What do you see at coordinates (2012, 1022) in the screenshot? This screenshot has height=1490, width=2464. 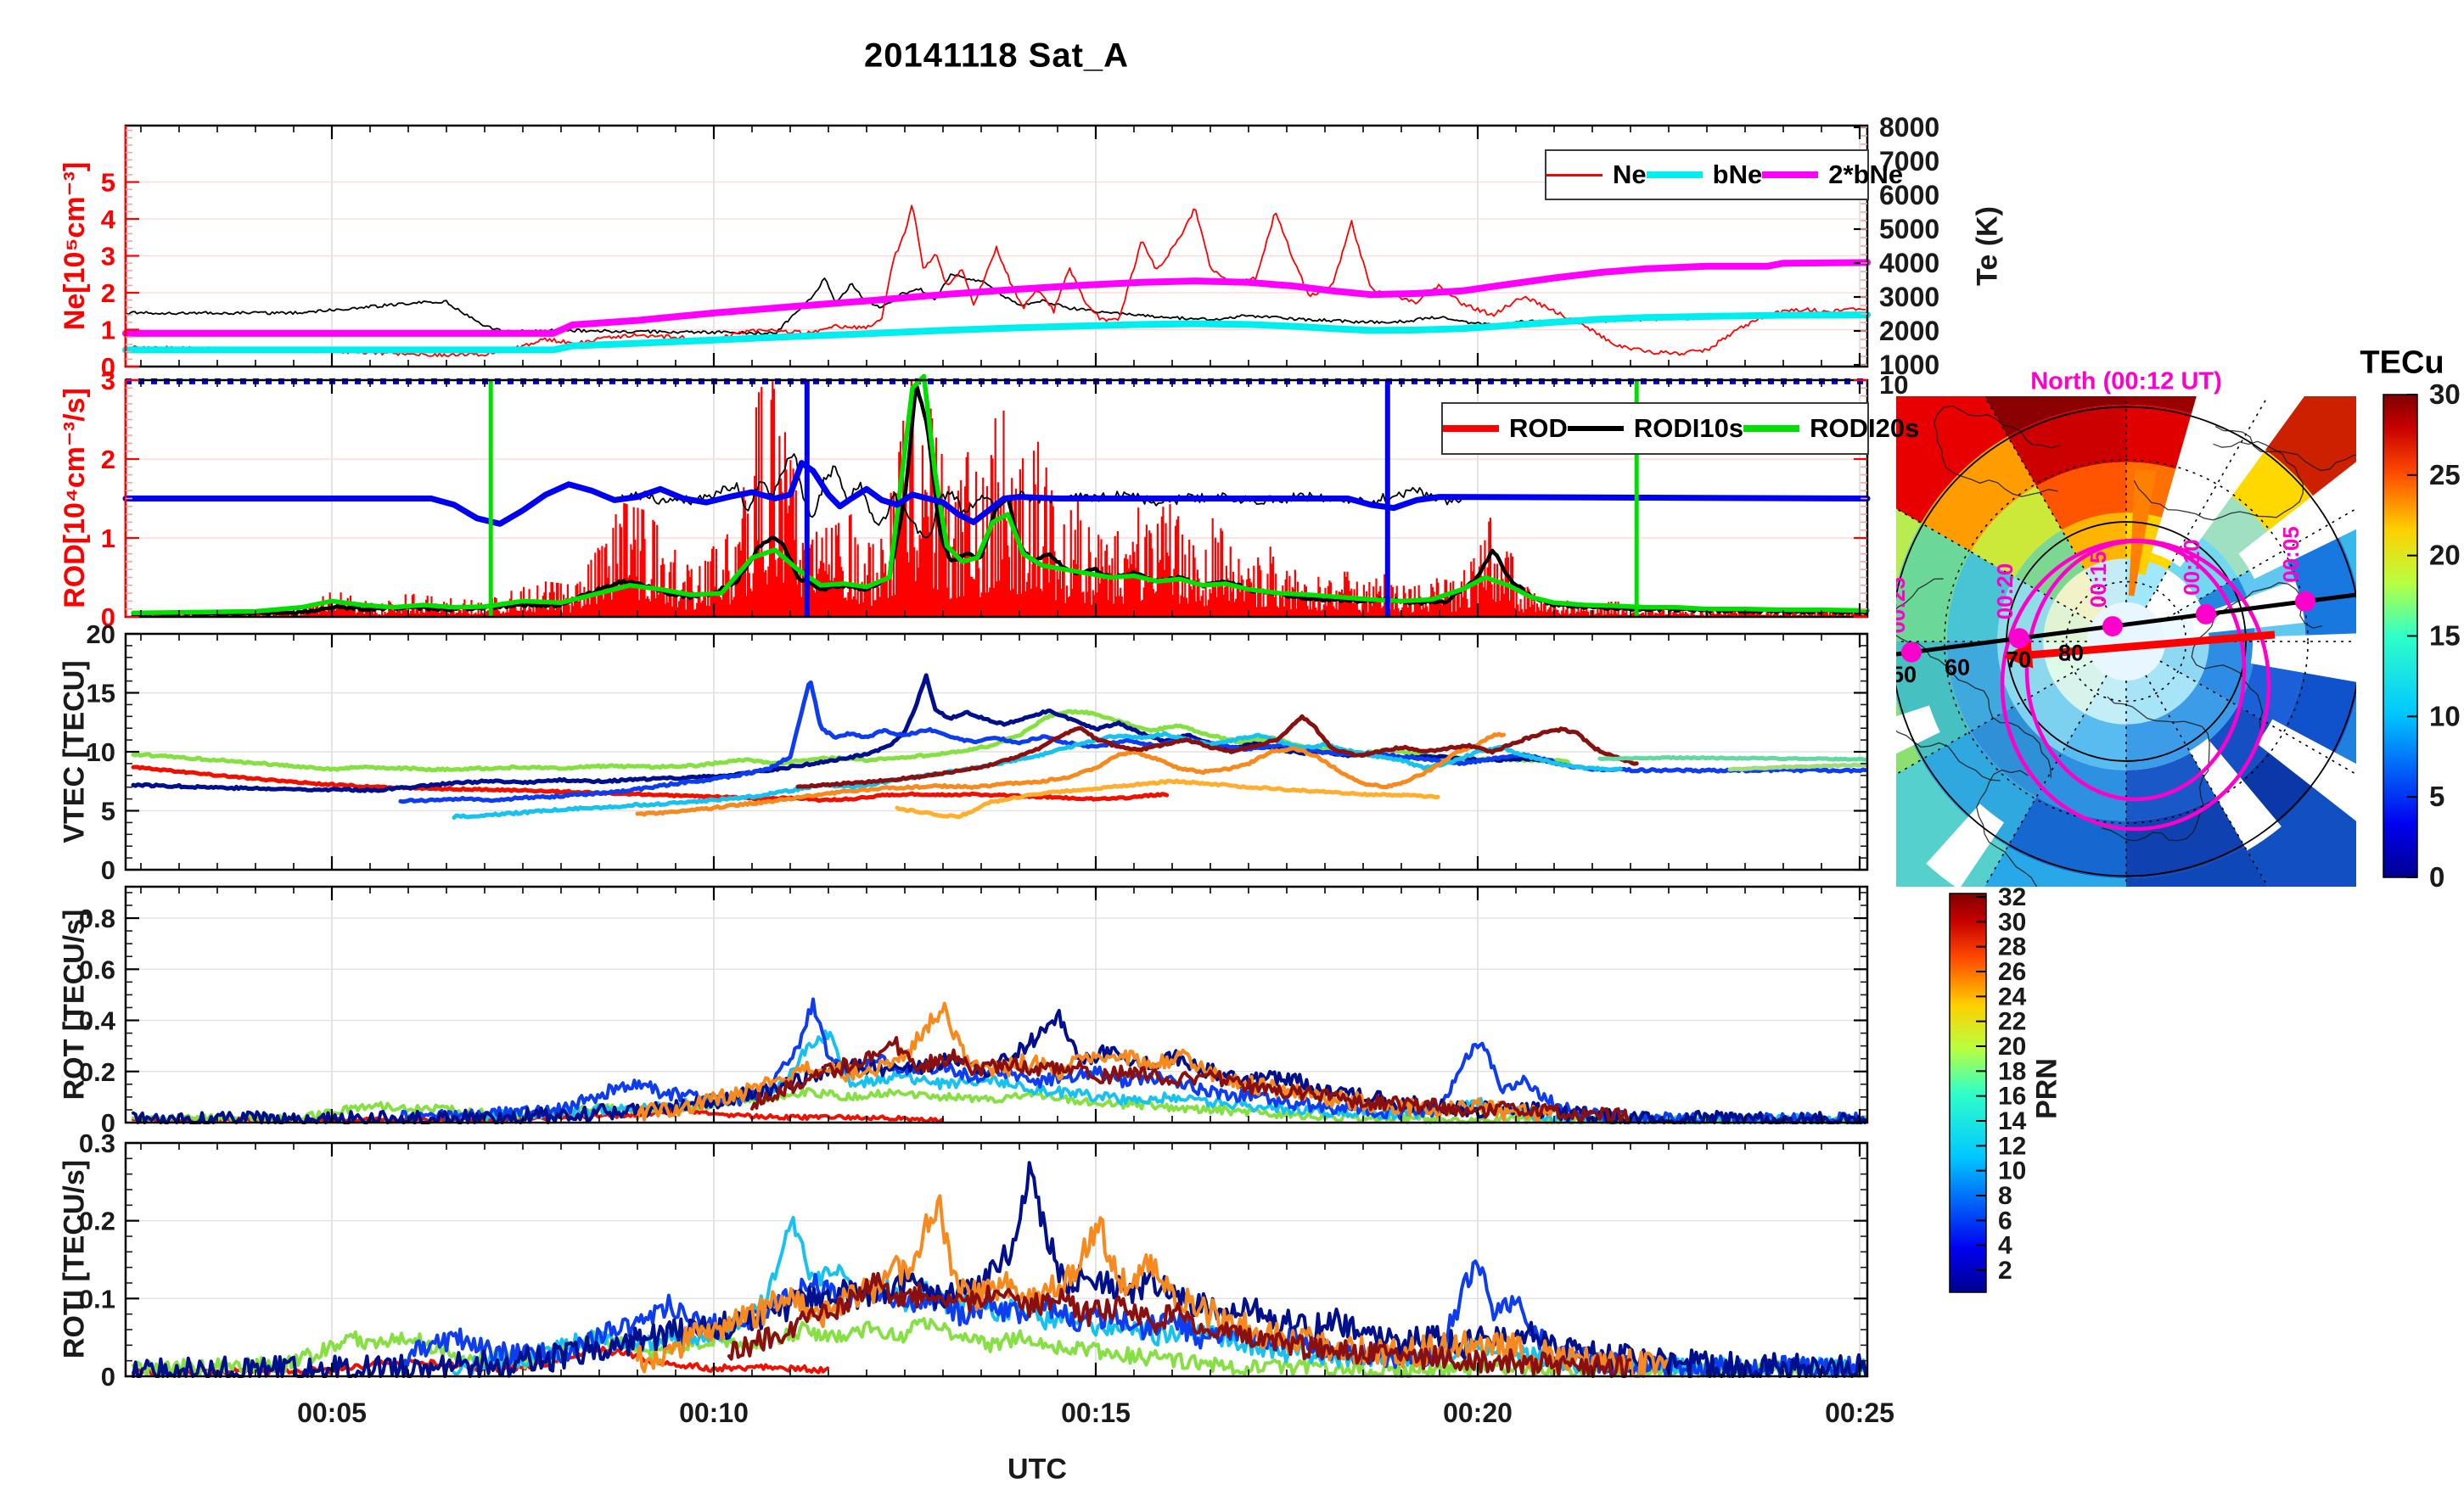 I see `svg-text: 22` at bounding box center [2012, 1022].